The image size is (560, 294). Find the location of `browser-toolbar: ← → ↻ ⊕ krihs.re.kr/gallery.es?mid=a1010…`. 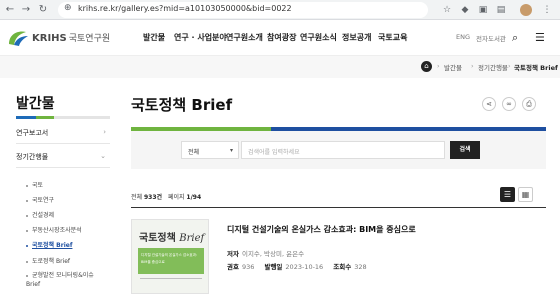

browser-toolbar: ← → ↻ ⊕ krihs.re.kr/gallery.es?mid=a1010… is located at coordinates (280, 10).